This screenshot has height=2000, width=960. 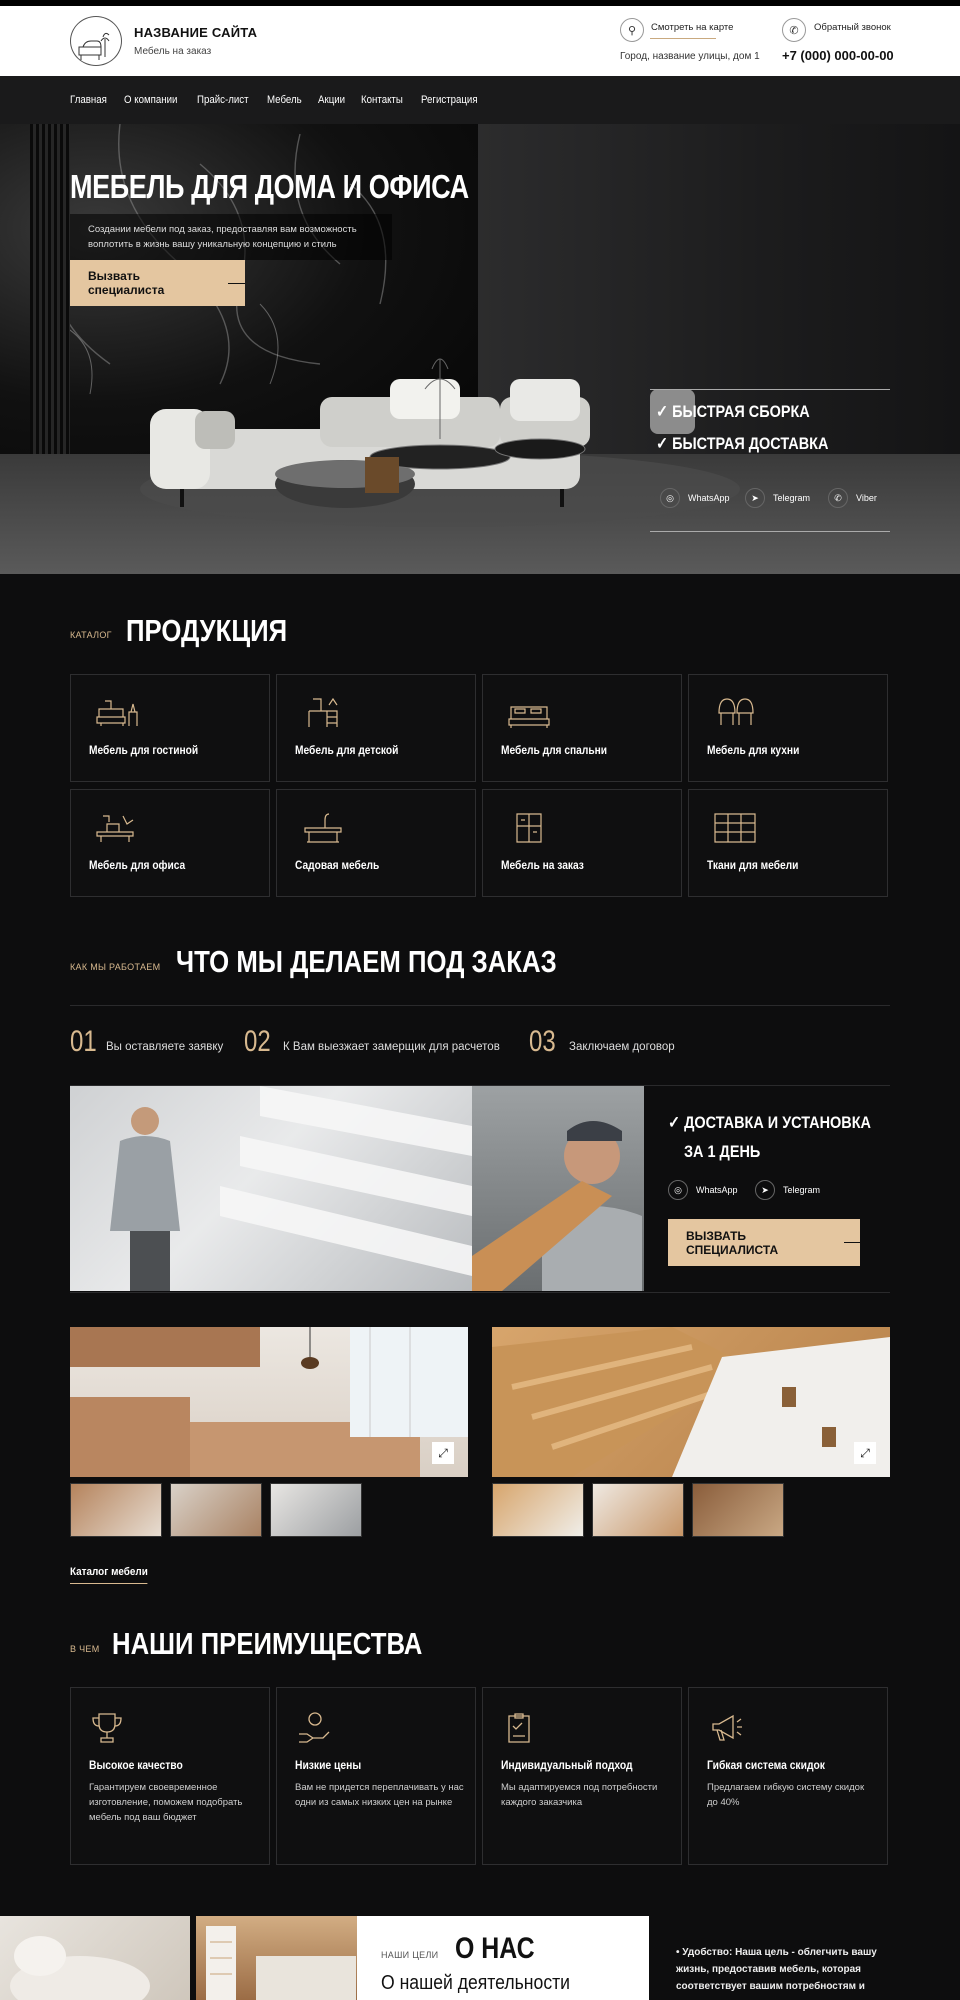 I want to click on viber-icon: ✆, so click(x=838, y=498).